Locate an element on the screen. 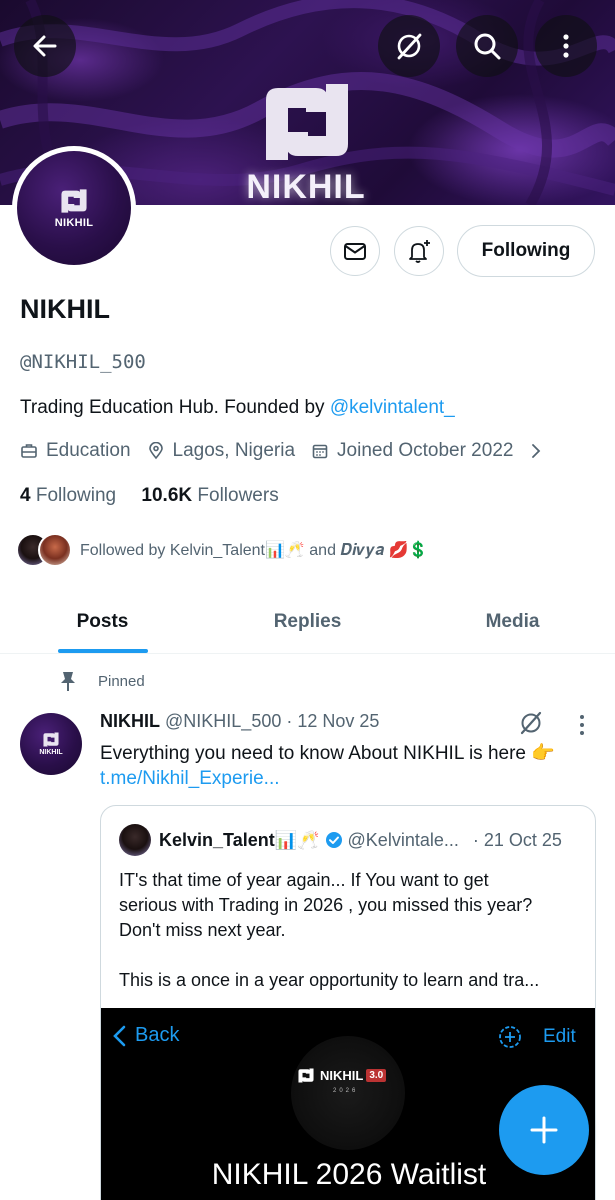  grok-button is located at coordinates (409, 46).